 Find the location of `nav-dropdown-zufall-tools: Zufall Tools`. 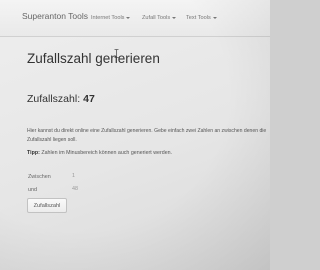

nav-dropdown-zufall-tools: Zufall Tools is located at coordinates (159, 18).